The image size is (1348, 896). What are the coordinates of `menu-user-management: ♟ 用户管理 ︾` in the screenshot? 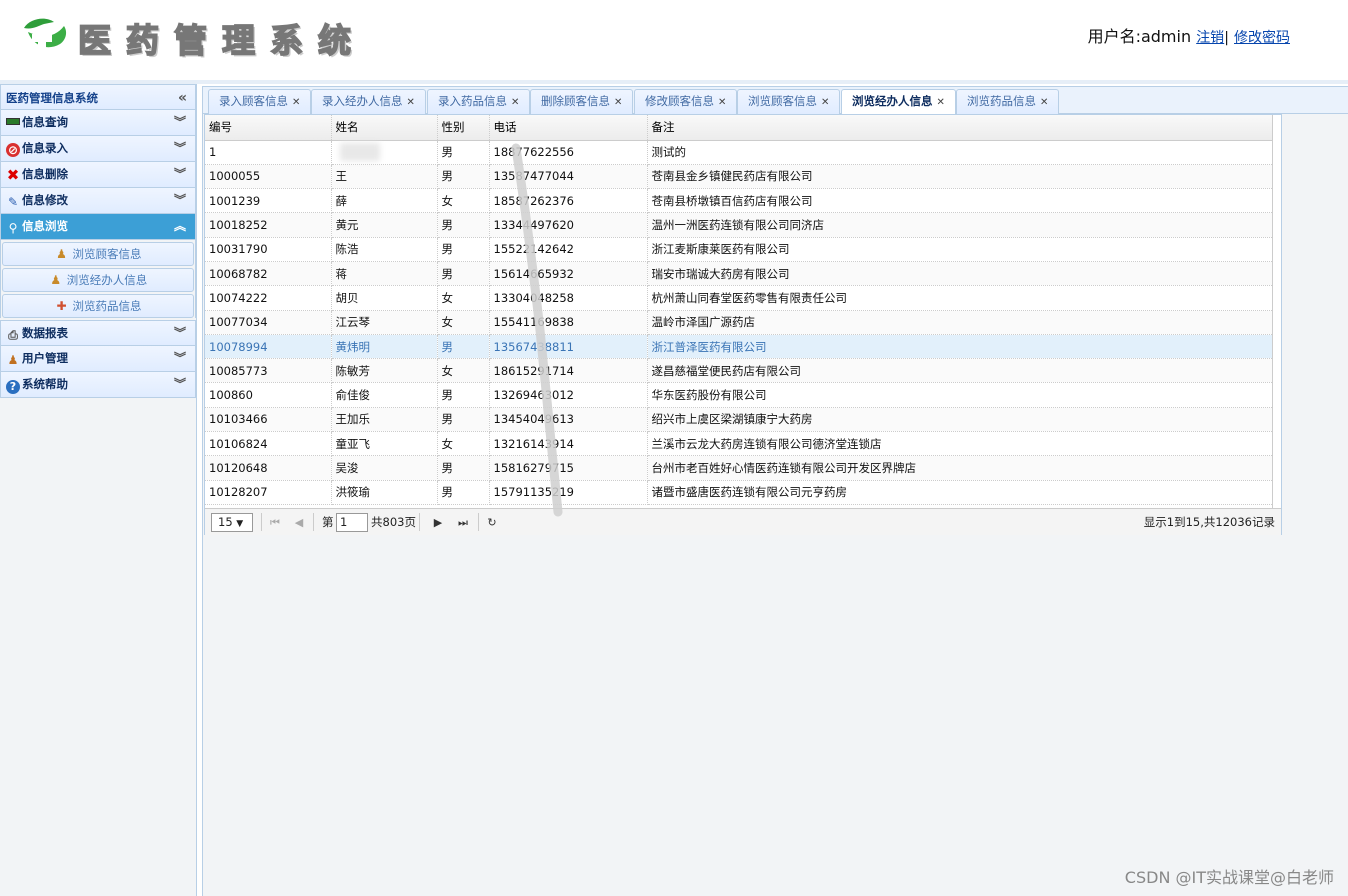 It's located at (98, 359).